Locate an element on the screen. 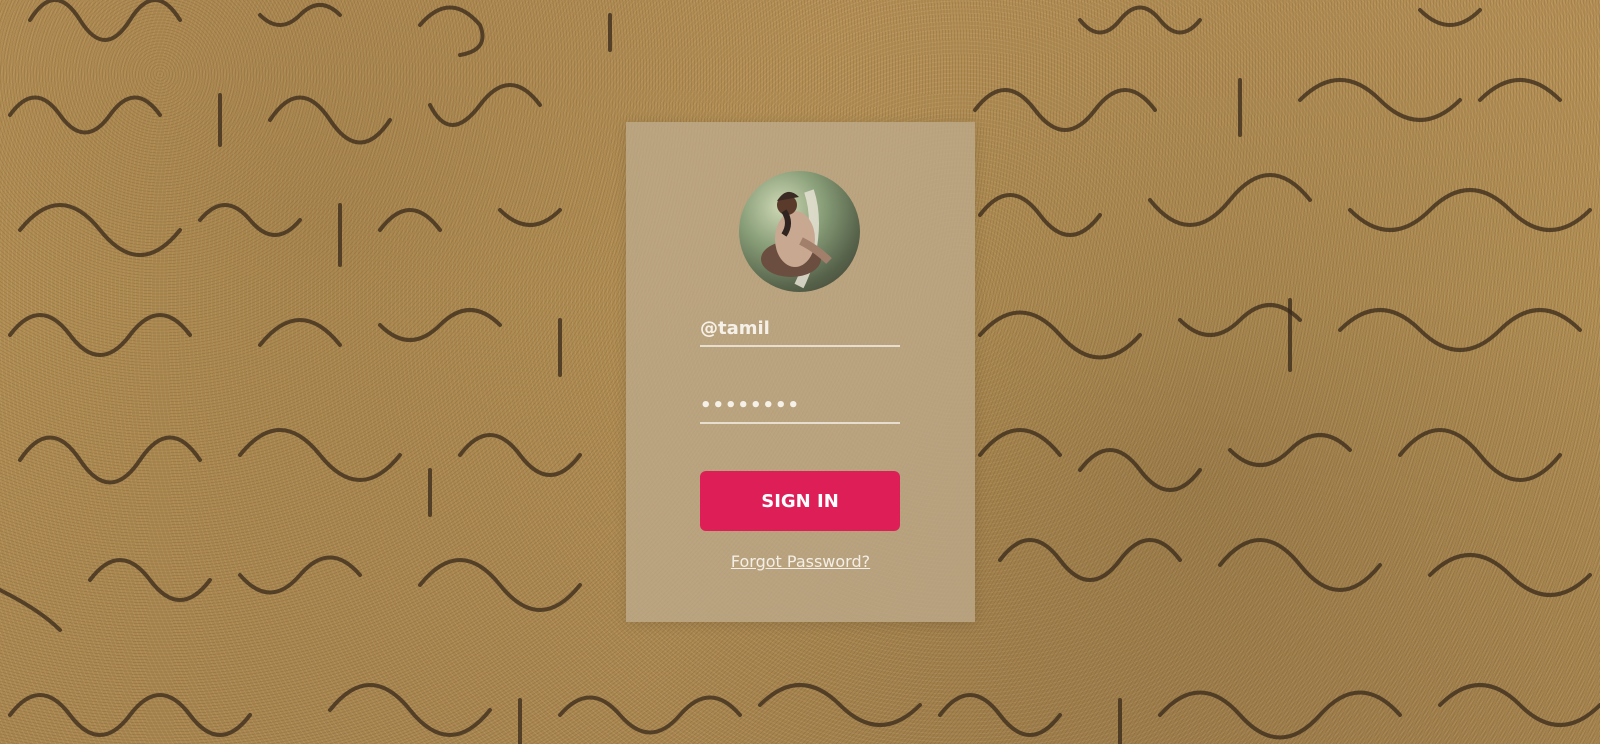 This screenshot has height=744, width=1600. profile-avatar is located at coordinates (799, 231).